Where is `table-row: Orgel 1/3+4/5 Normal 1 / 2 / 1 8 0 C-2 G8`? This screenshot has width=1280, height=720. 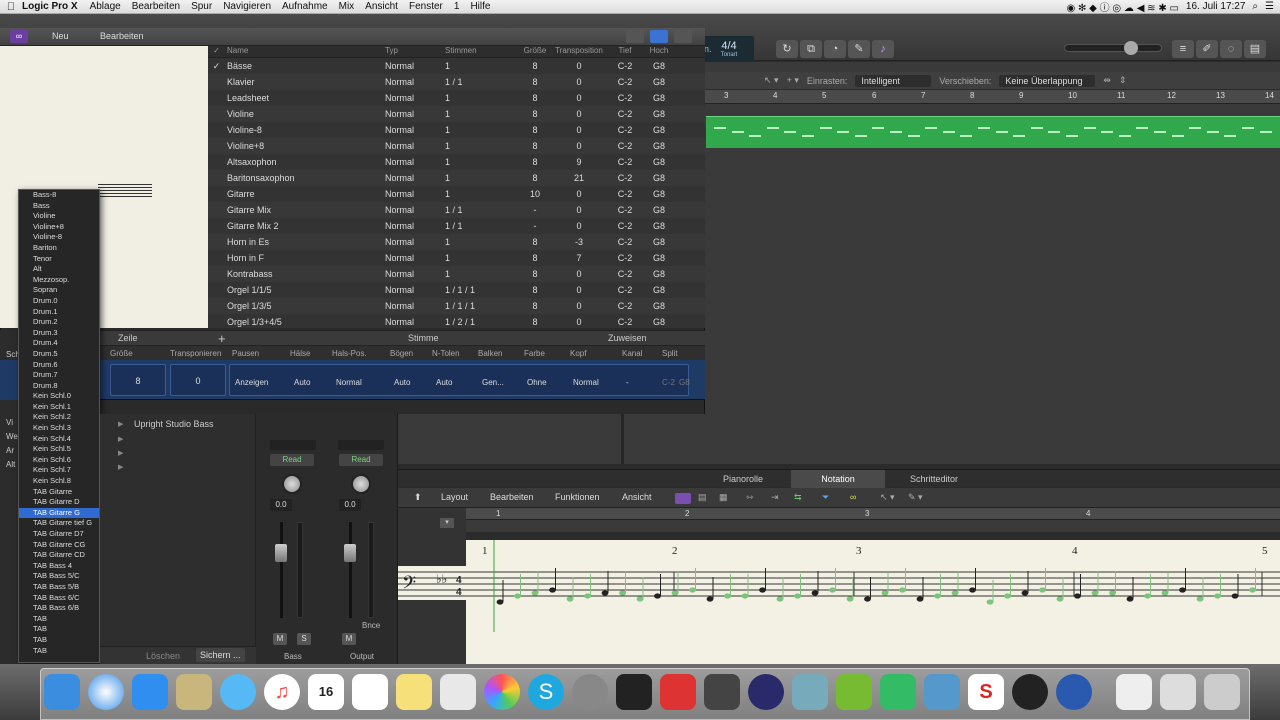 table-row: Orgel 1/3+4/5 Normal 1 / 2 / 1 8 0 C-2 G8 is located at coordinates (456, 321).